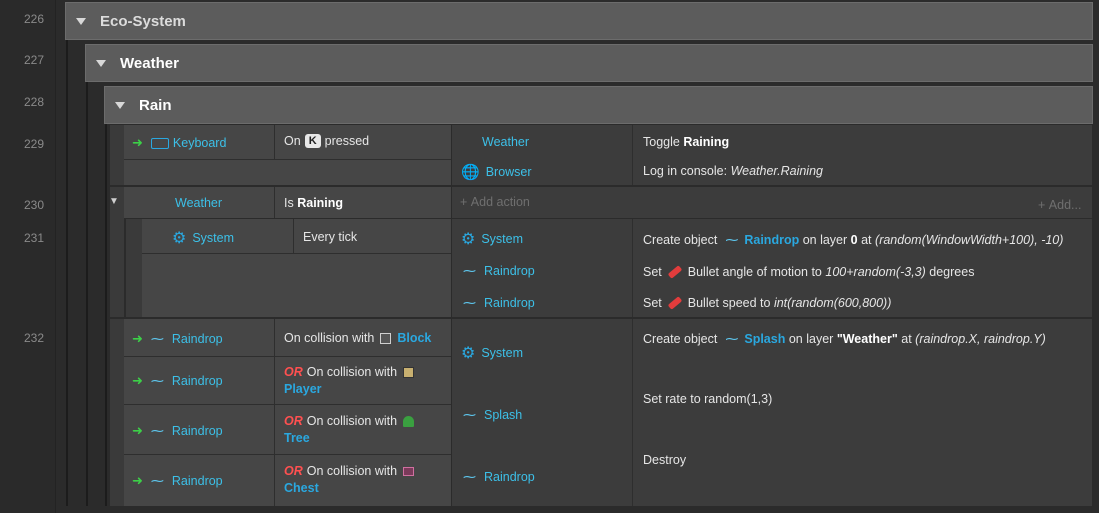 This screenshot has height=513, width=1099. What do you see at coordinates (409, 471) in the screenshot?
I see `chest-sprite-icon` at bounding box center [409, 471].